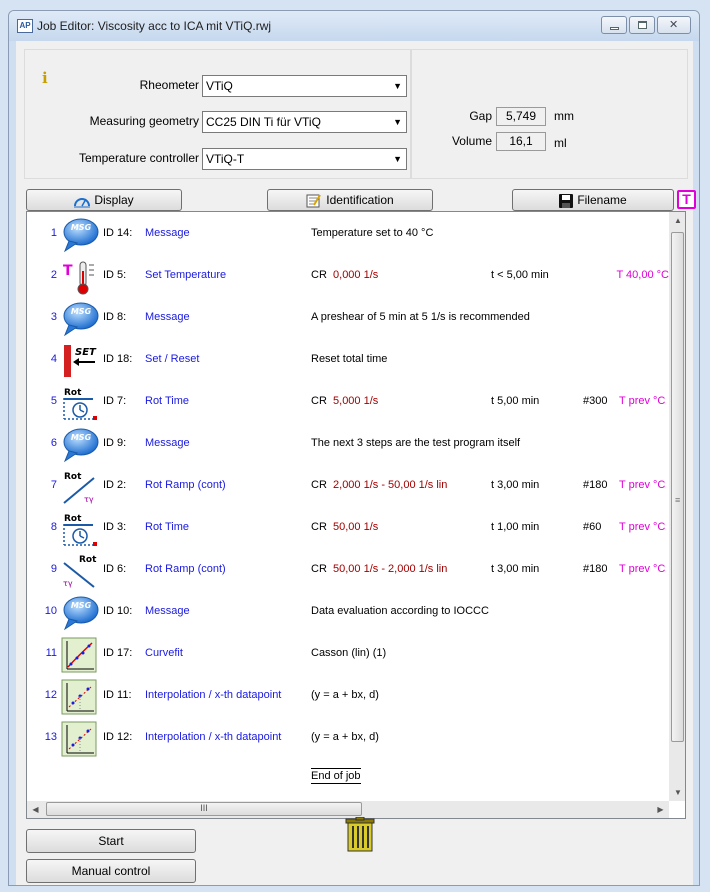 Image resolution: width=710 pixels, height=892 pixels. Describe the element at coordinates (520, 275) in the screenshot. I see `step-time: t < 5,00 min` at that location.